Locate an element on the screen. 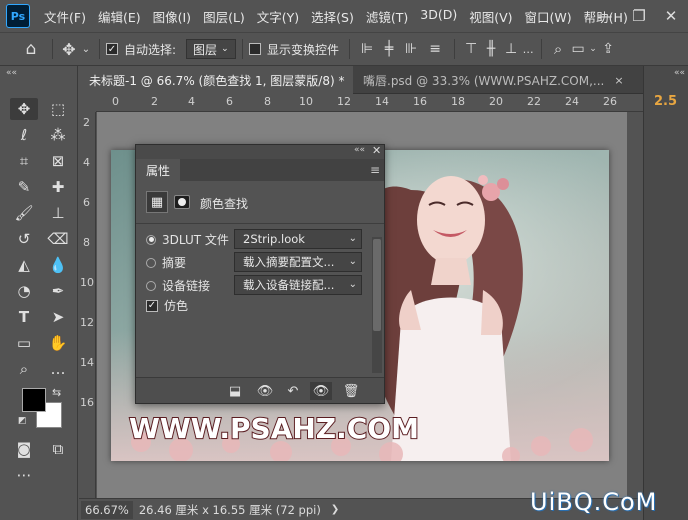 The image size is (688, 520). menu-file: 文件(F) is located at coordinates (65, 16).